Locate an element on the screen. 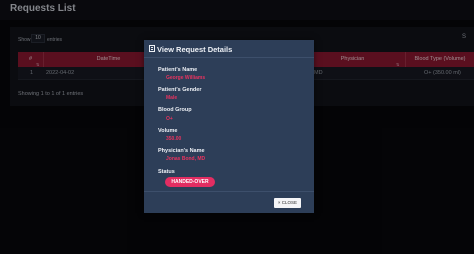 This screenshot has width=474, height=254. physician-name-label: Physician's Name is located at coordinates (181, 151).